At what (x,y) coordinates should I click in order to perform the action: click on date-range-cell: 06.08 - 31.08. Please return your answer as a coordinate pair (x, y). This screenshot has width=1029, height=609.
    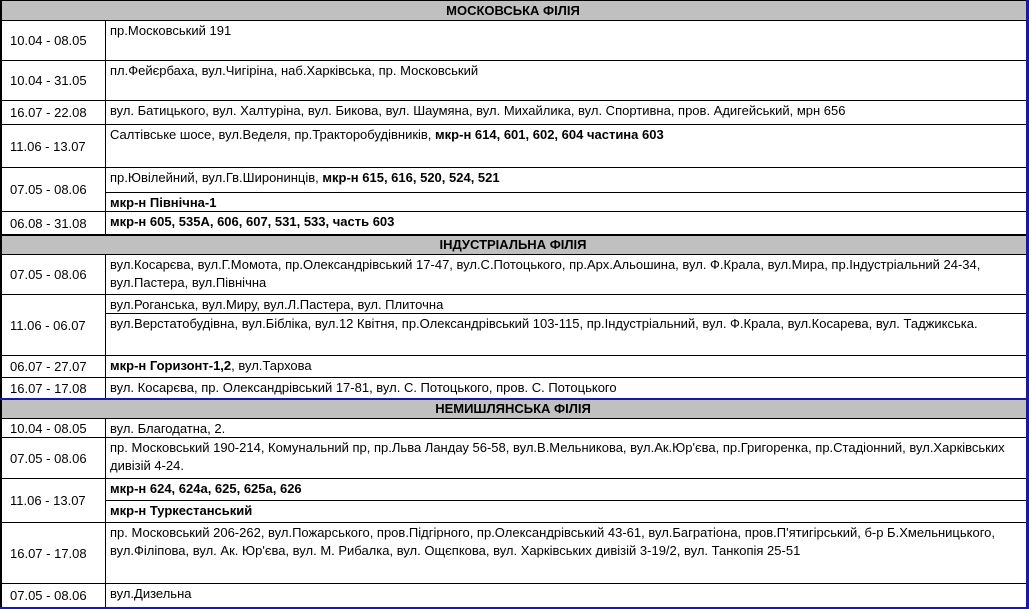
    Looking at the image, I should click on (53, 223).